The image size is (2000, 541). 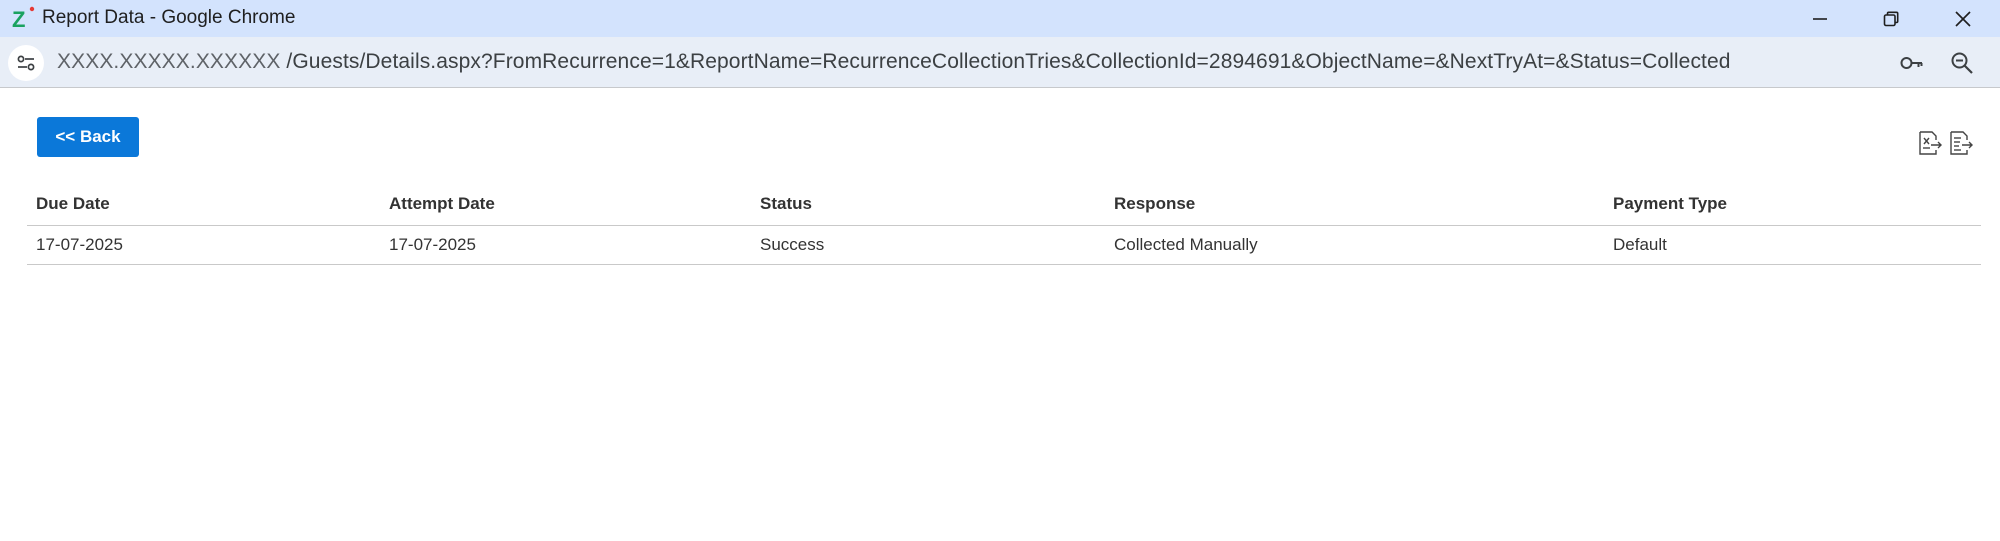 I want to click on header-due-date: Due Date, so click(x=203, y=204).